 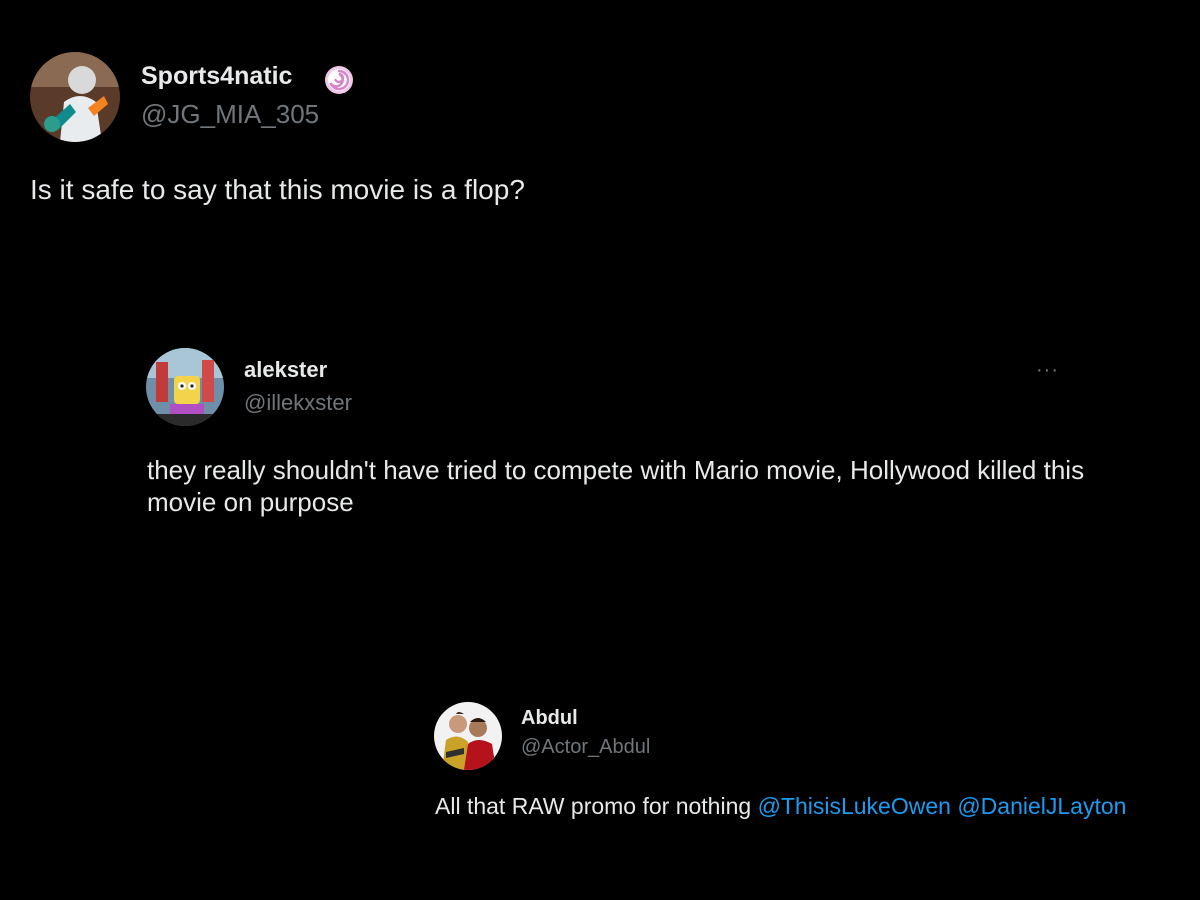 I want to click on football-player-avatar-icon, so click(x=75, y=97).